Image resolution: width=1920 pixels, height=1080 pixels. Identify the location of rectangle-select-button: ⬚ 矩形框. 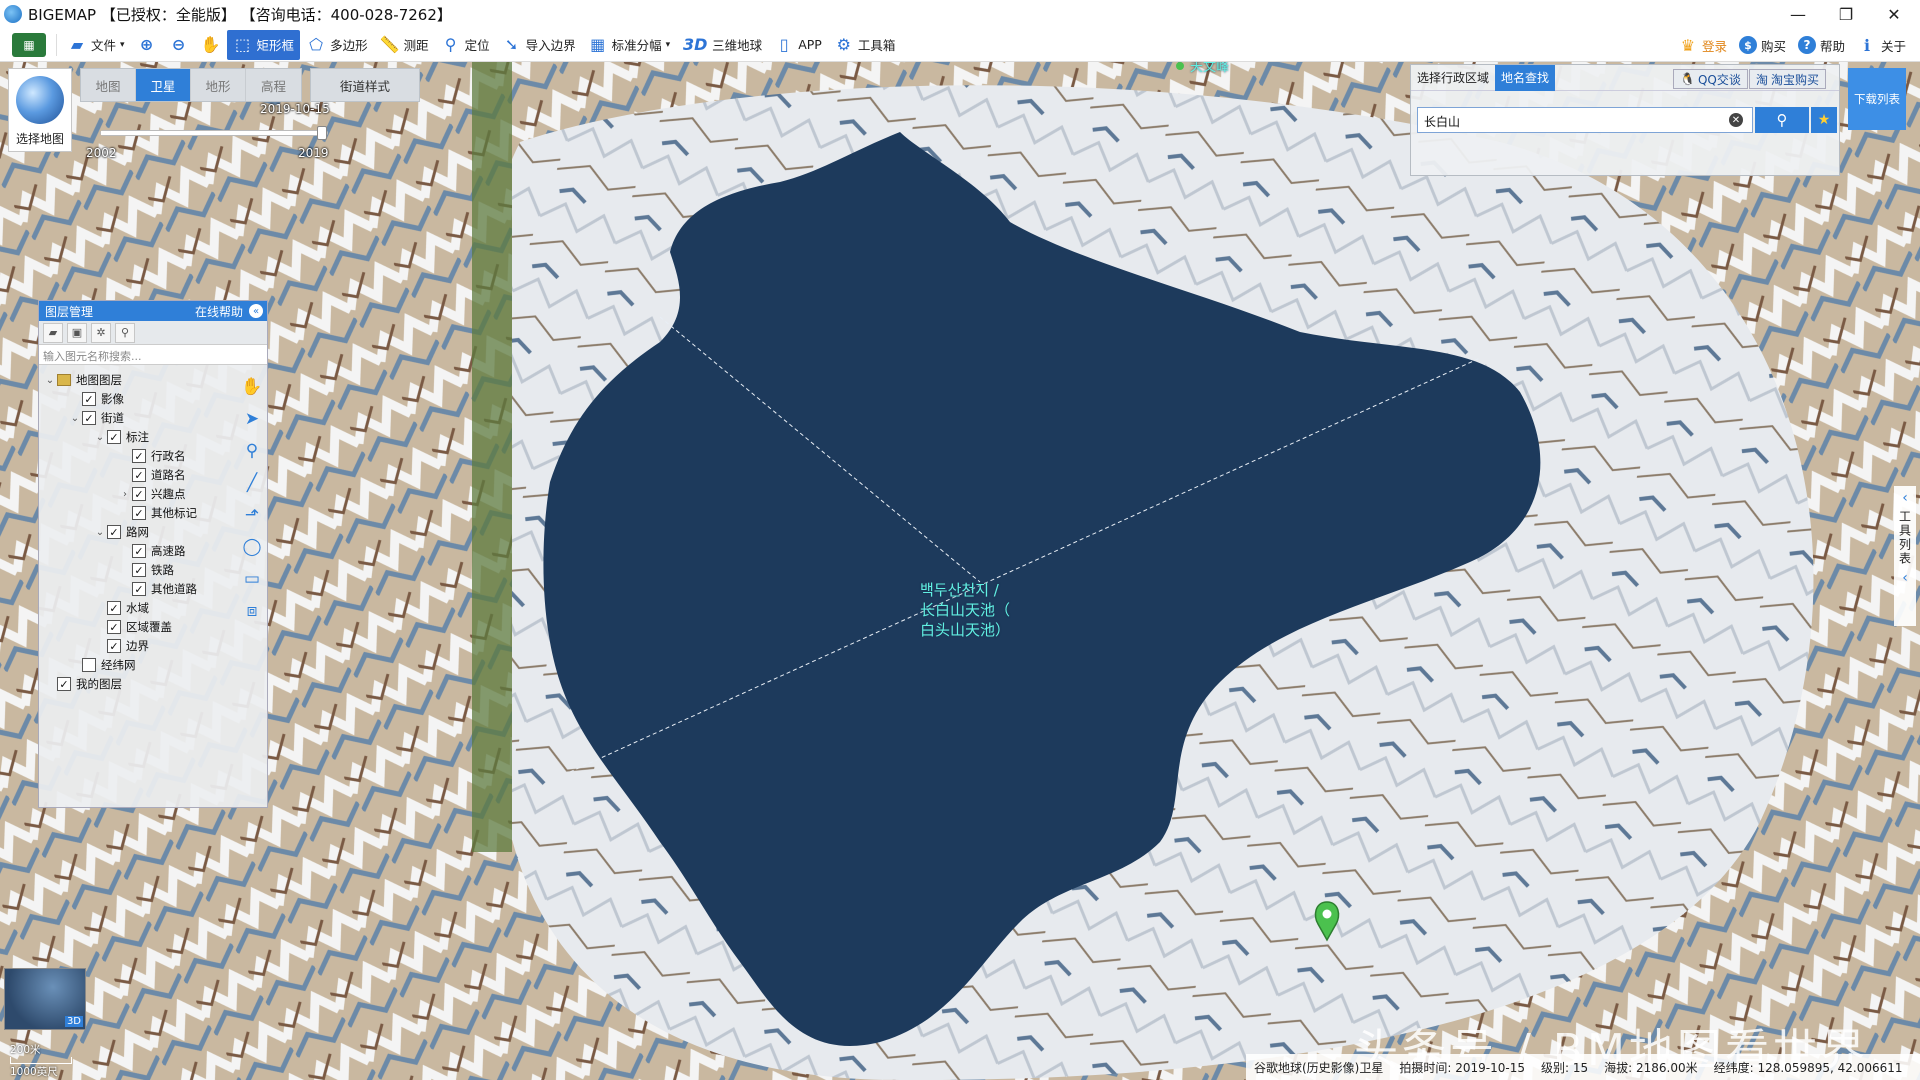
(263, 44).